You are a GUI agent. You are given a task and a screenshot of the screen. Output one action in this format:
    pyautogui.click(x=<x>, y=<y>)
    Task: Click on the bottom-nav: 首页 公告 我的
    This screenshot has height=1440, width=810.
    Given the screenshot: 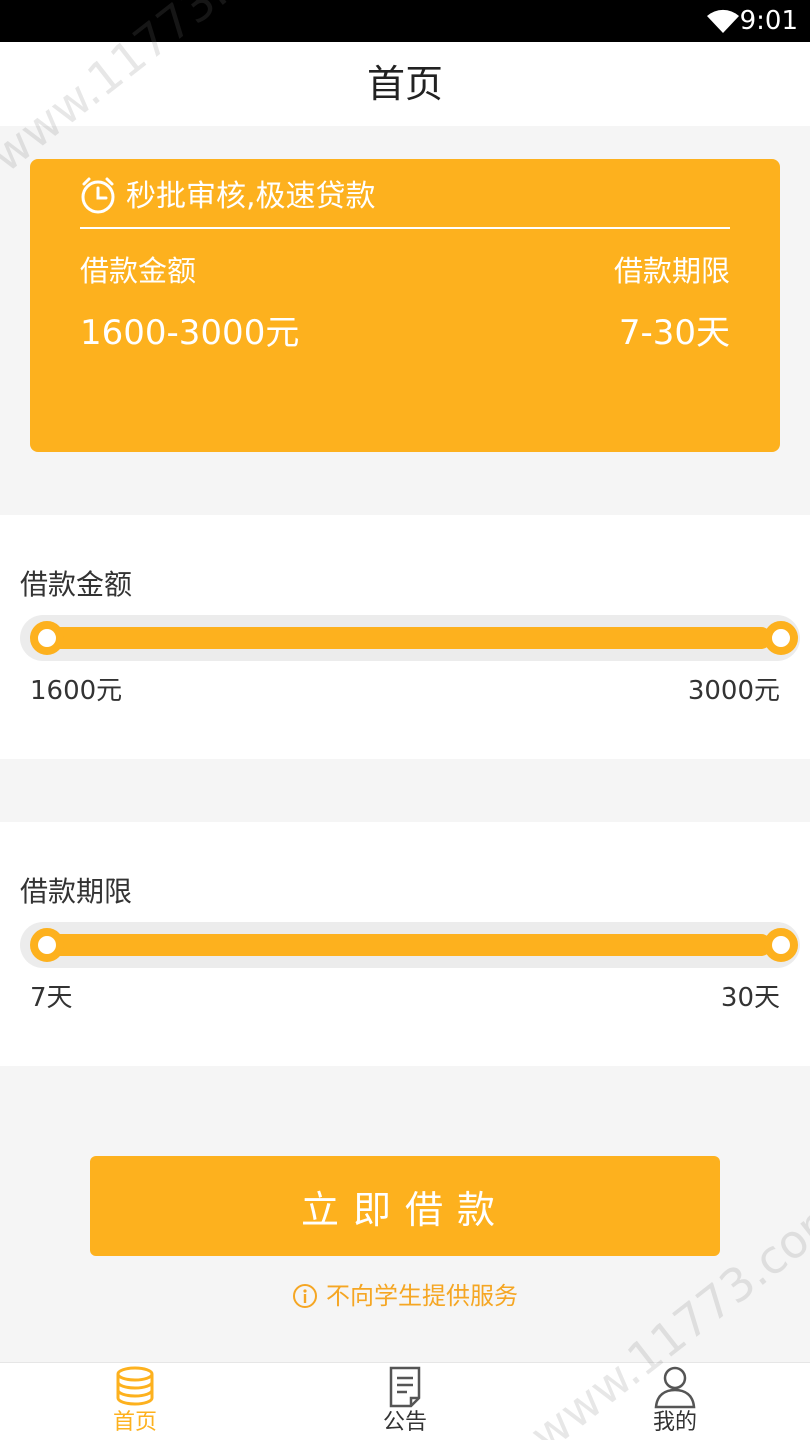 What is the action you would take?
    pyautogui.click(x=405, y=1401)
    